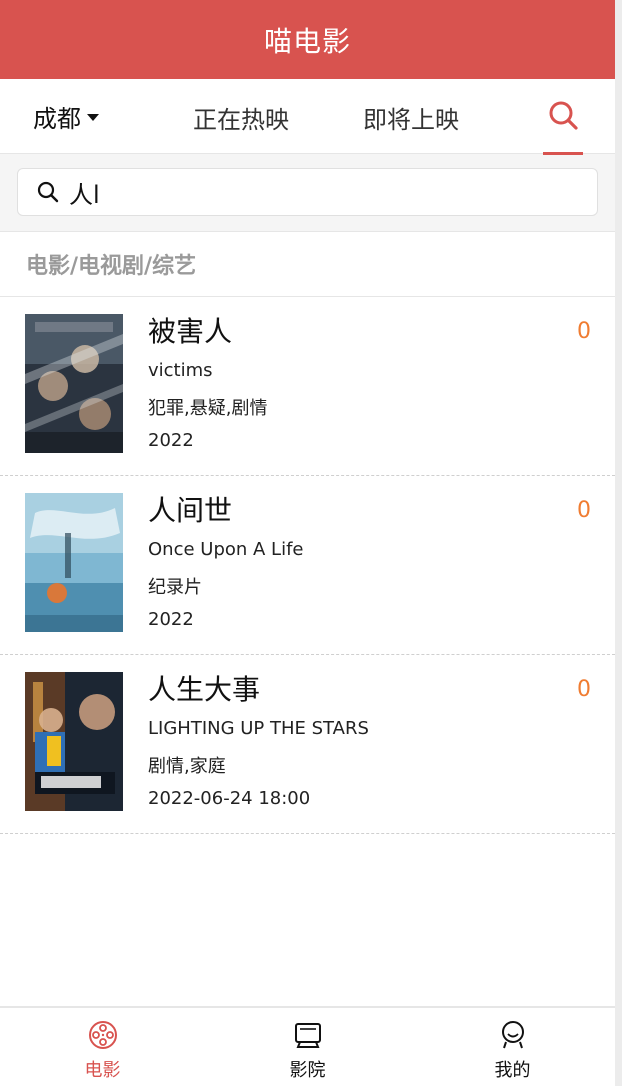  I want to click on search-input, so click(309, 192).